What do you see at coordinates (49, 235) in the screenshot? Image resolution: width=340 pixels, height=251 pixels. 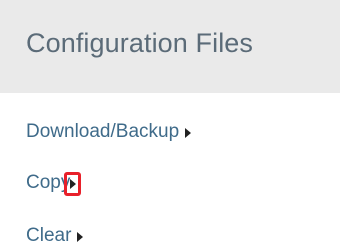 I see `menu-item-label: Clear` at bounding box center [49, 235].